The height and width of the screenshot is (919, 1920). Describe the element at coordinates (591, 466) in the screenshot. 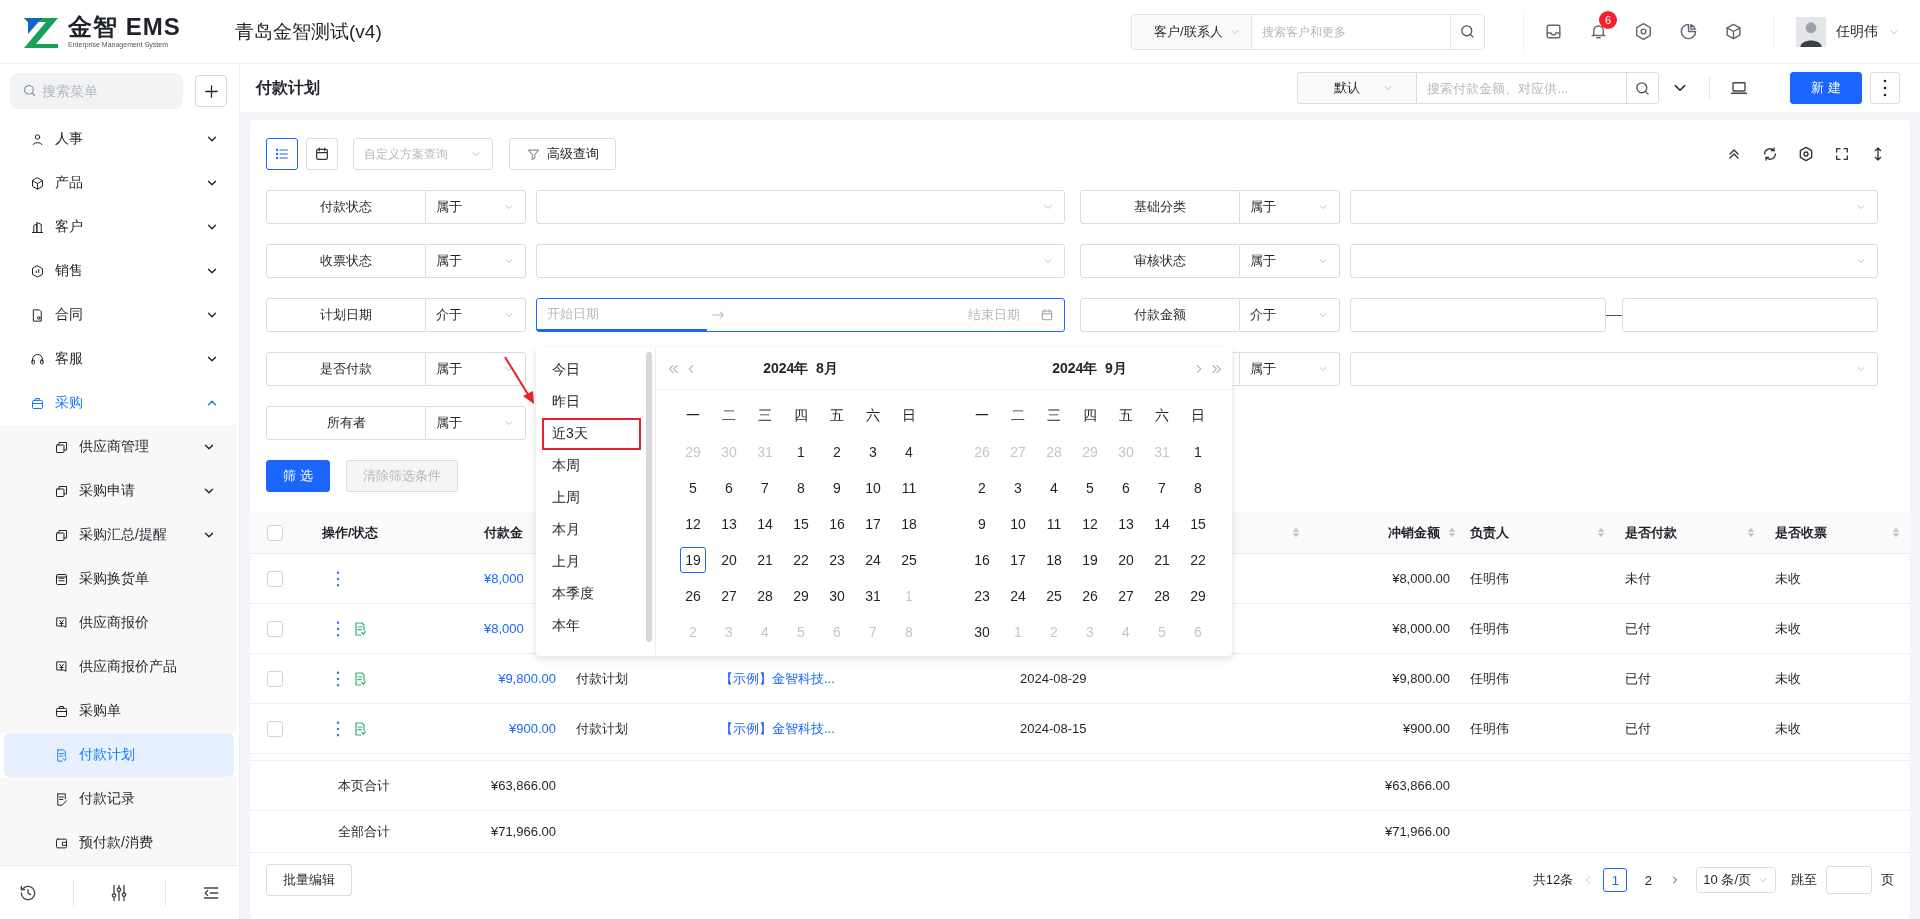

I see `date-preset: 本周` at that location.